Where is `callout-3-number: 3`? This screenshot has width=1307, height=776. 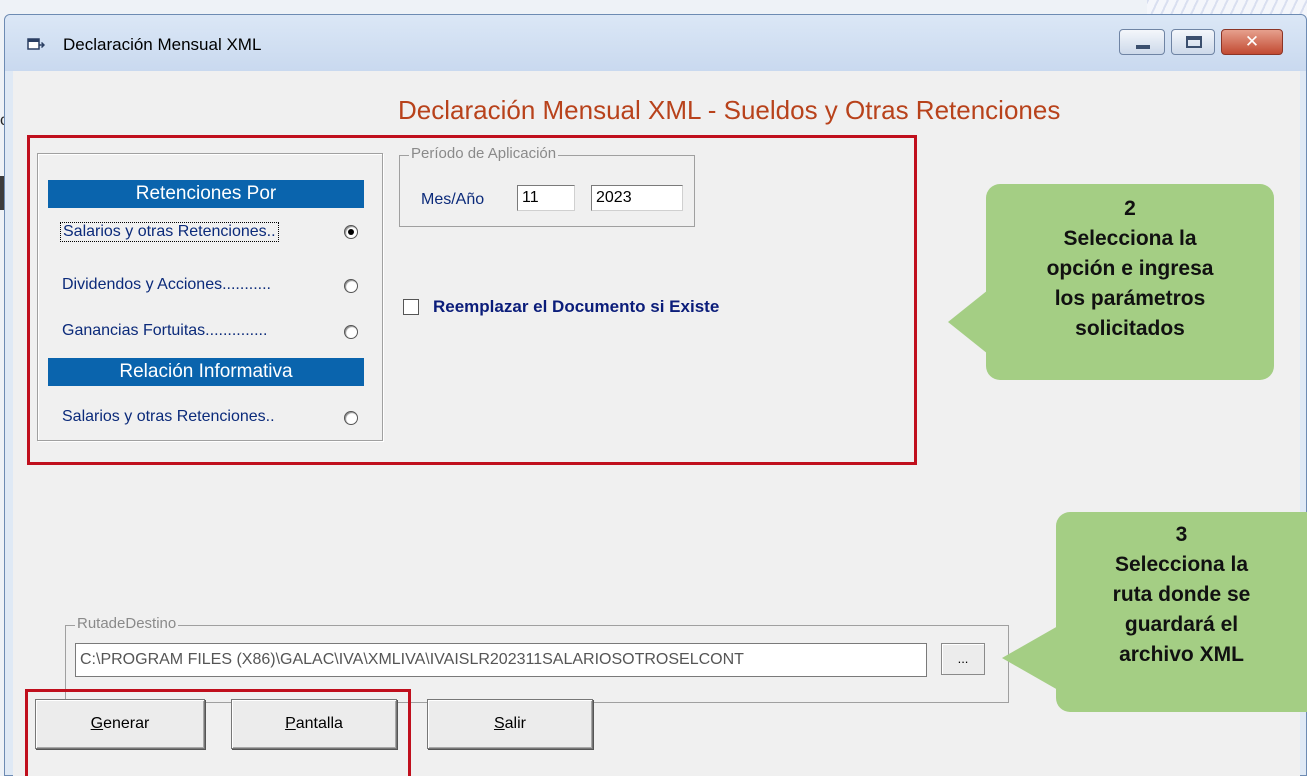 callout-3-number: 3 is located at coordinates (1181, 534).